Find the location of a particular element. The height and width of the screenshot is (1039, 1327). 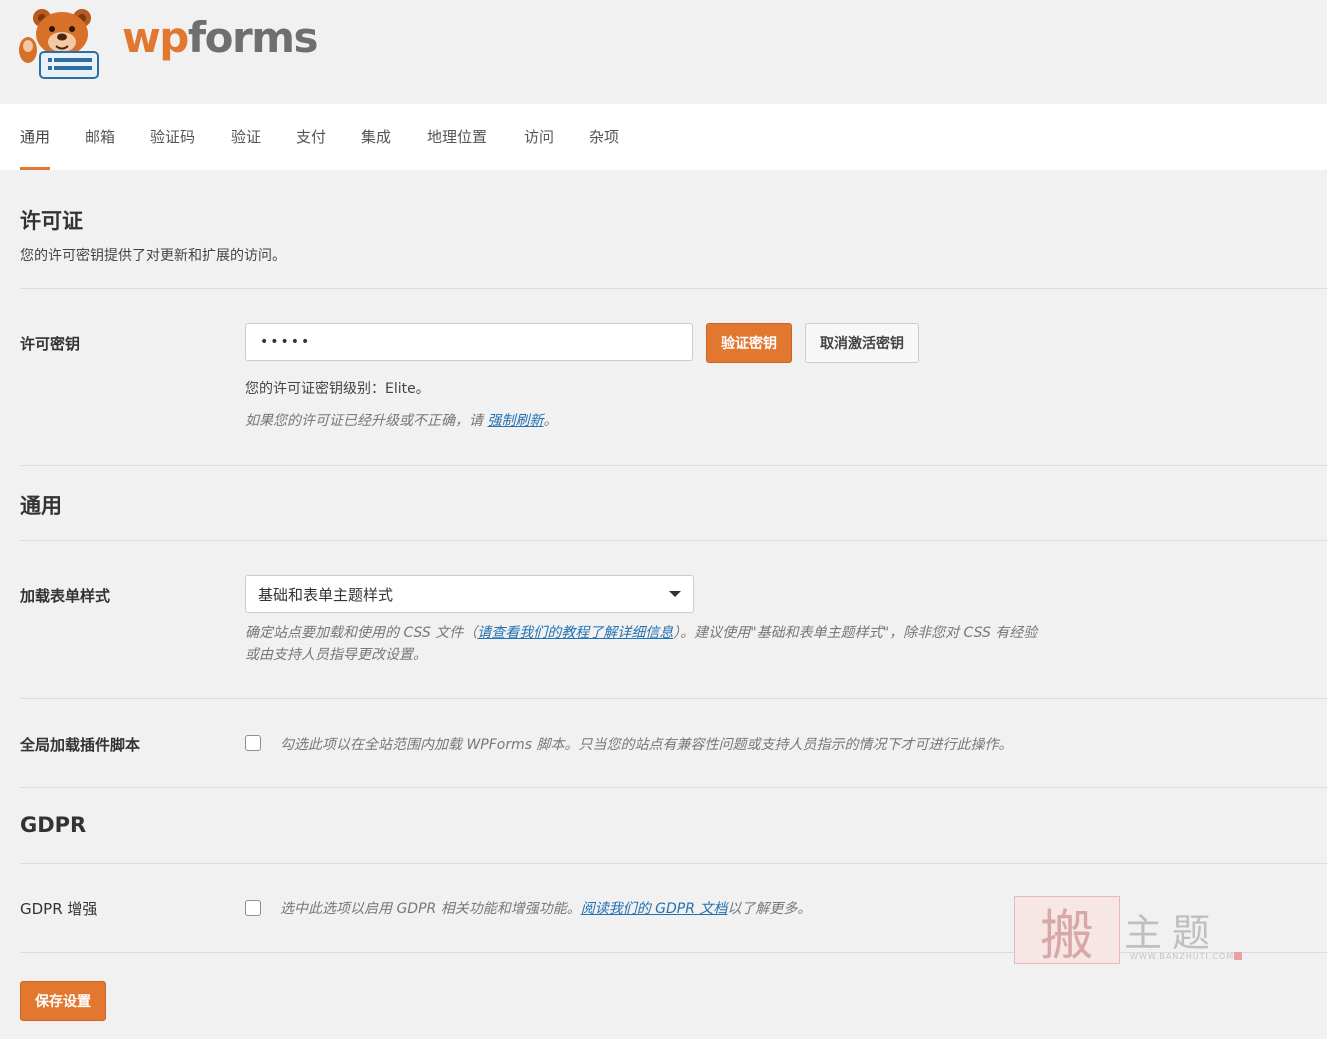

watermark-dot is located at coordinates (1238, 956).